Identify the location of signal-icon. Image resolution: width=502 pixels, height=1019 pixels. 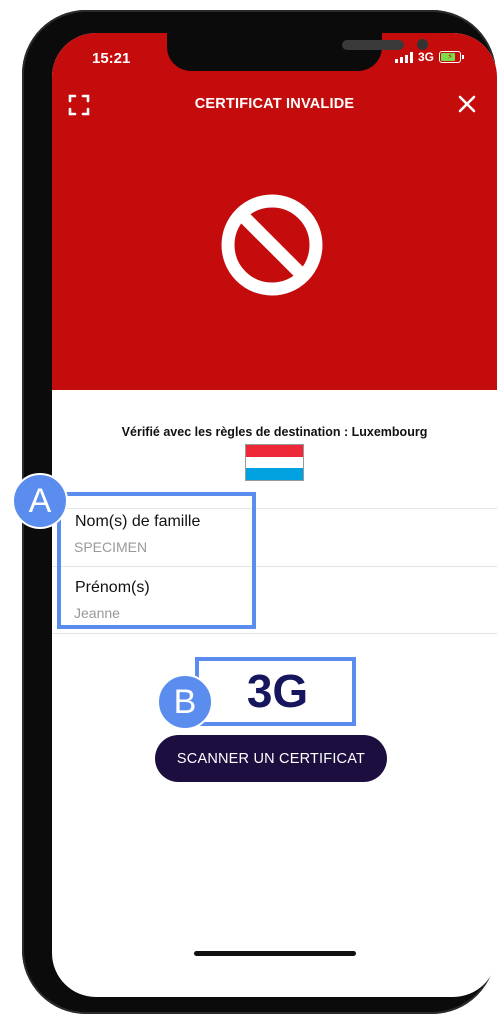
(403, 57).